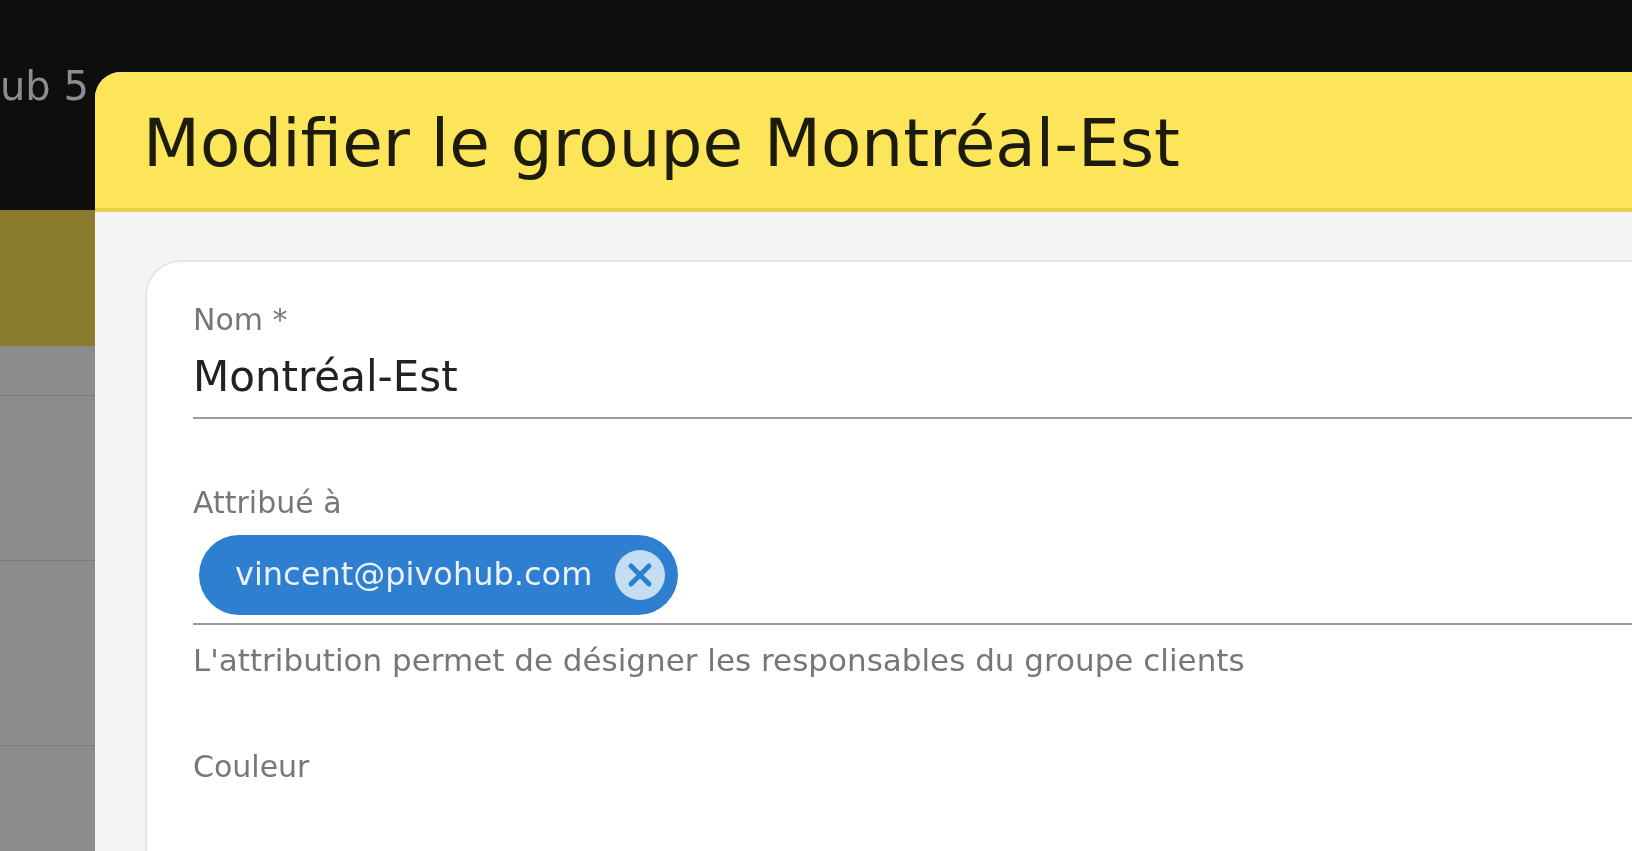  Describe the element at coordinates (252, 767) in the screenshot. I see `field-label: Couleur` at that location.